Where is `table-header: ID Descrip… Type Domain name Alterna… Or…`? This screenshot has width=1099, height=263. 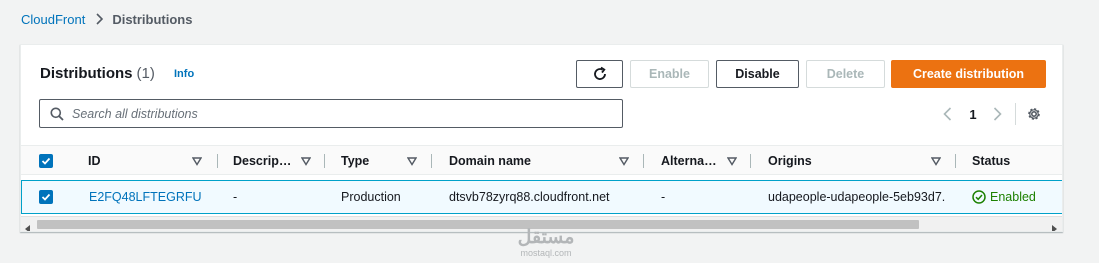
table-header: ID Descrip… Type Domain name Alterna… Or… is located at coordinates (541, 160).